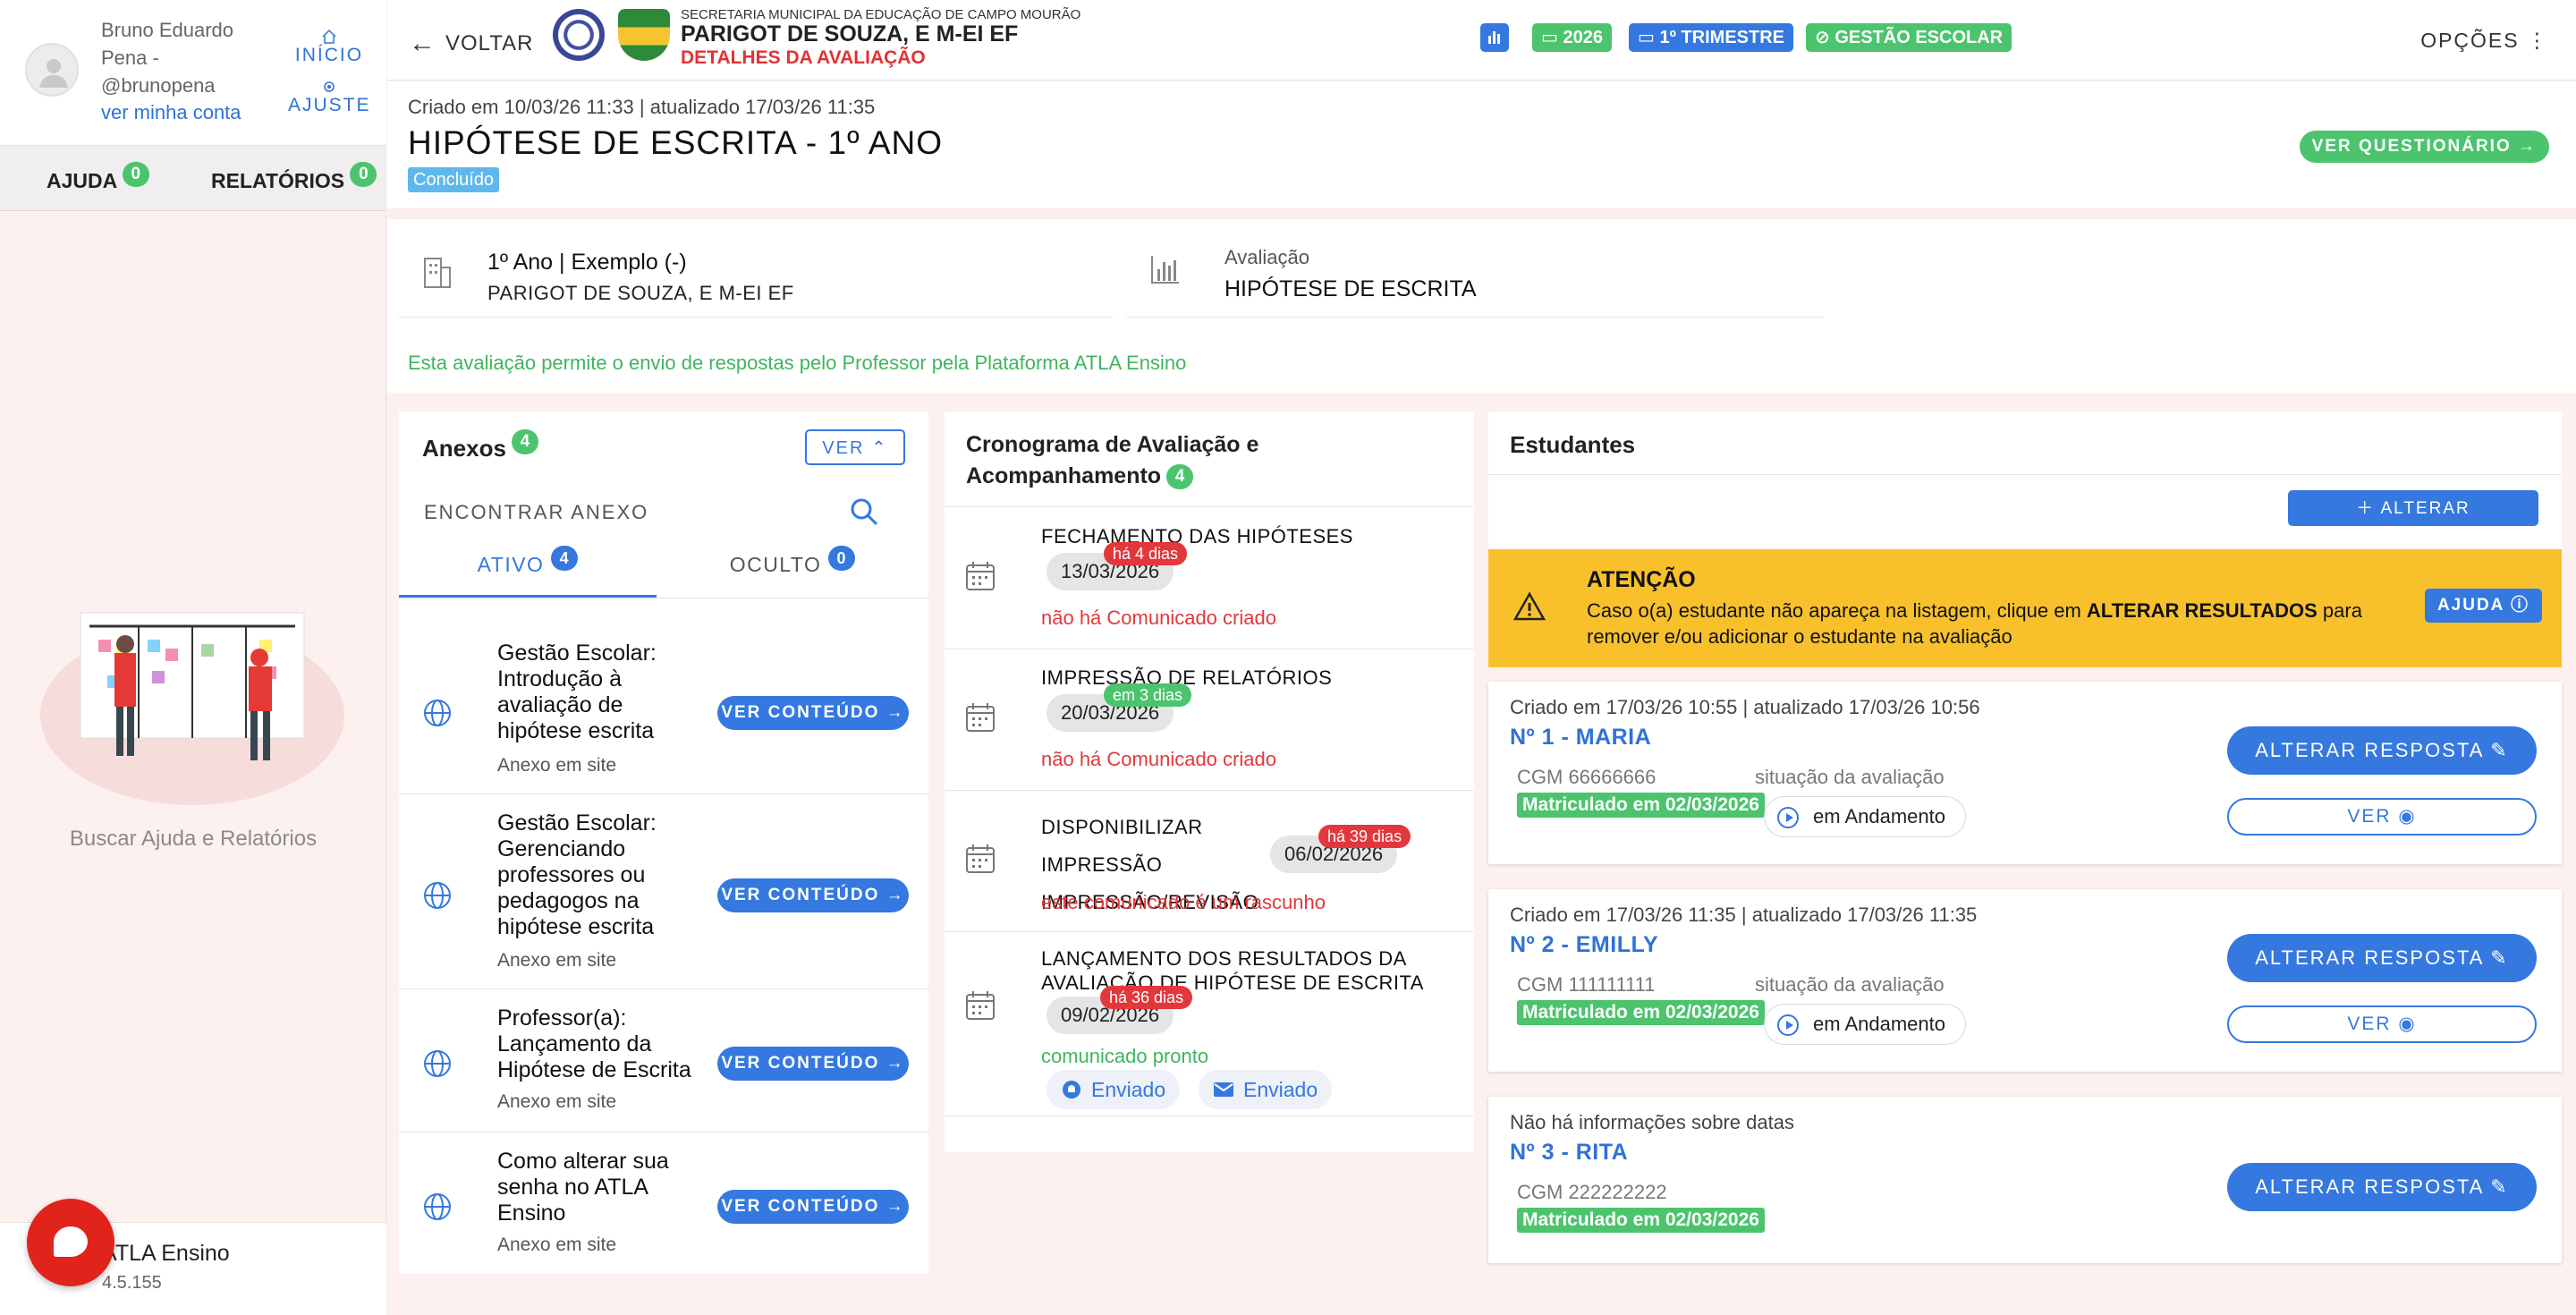 The image size is (2576, 1315). I want to click on account-link: ver minha conta, so click(171, 112).